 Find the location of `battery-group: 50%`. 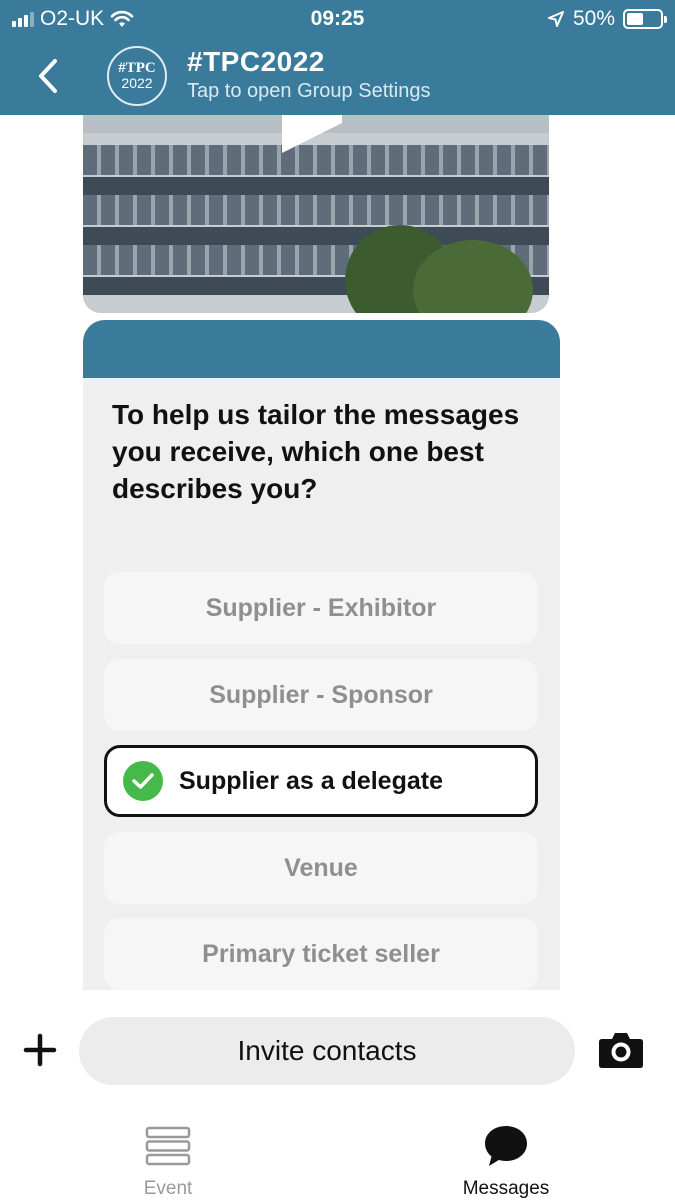

battery-group: 50% is located at coordinates (607, 19).